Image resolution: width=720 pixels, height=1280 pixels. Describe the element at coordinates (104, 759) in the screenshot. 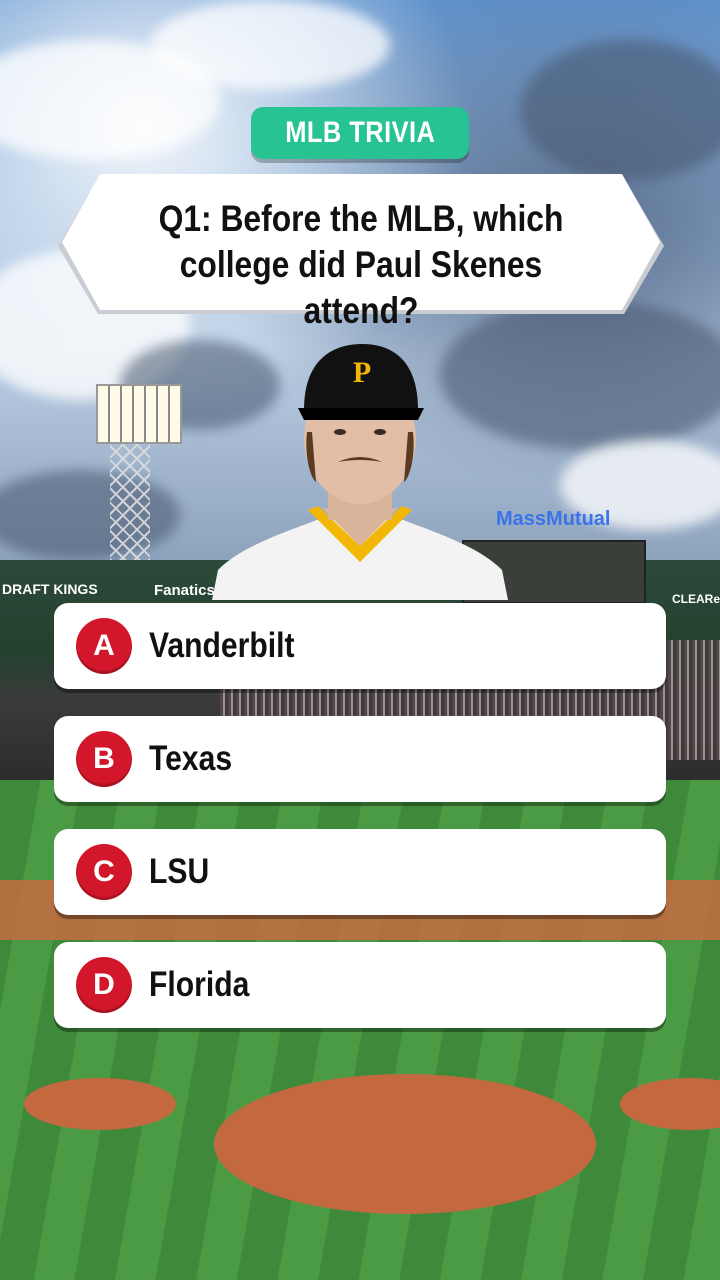

I see `answer-letter-badge: B` at that location.